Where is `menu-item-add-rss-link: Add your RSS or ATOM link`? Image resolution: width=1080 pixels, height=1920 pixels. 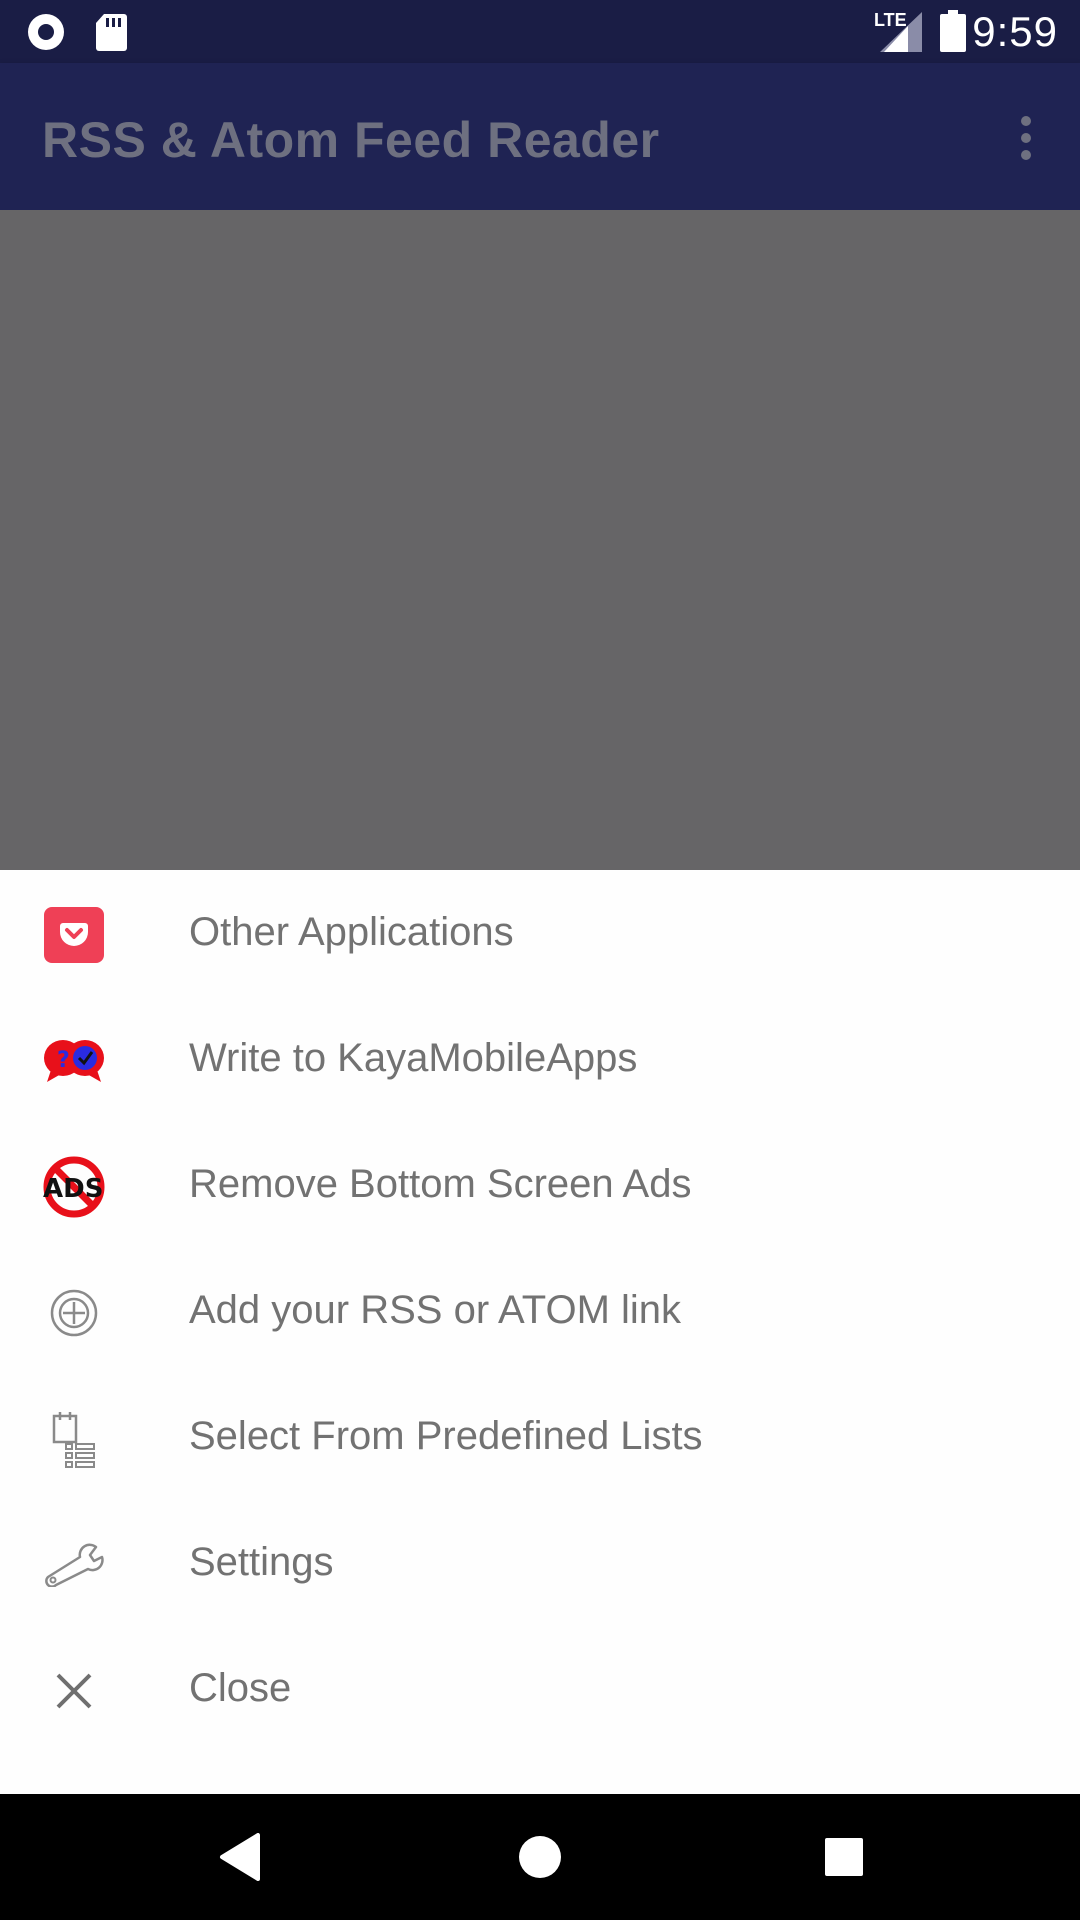 menu-item-add-rss-link: Add your RSS or ATOM link is located at coordinates (540, 1311).